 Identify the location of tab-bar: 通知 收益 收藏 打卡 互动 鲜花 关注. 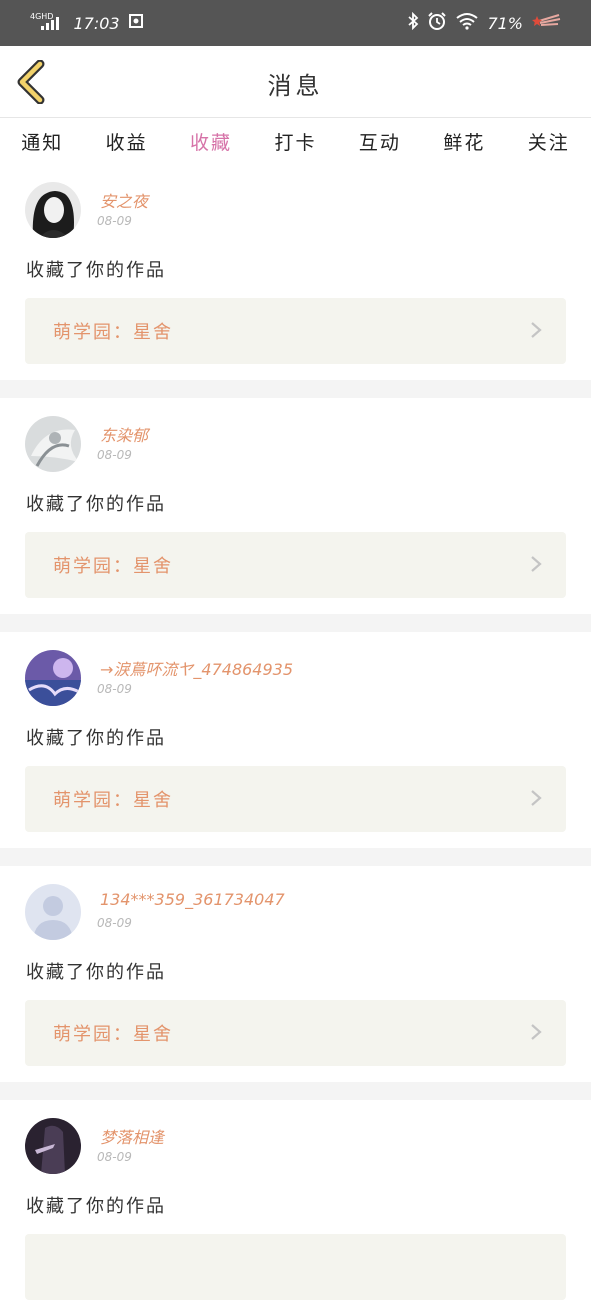
(295, 143).